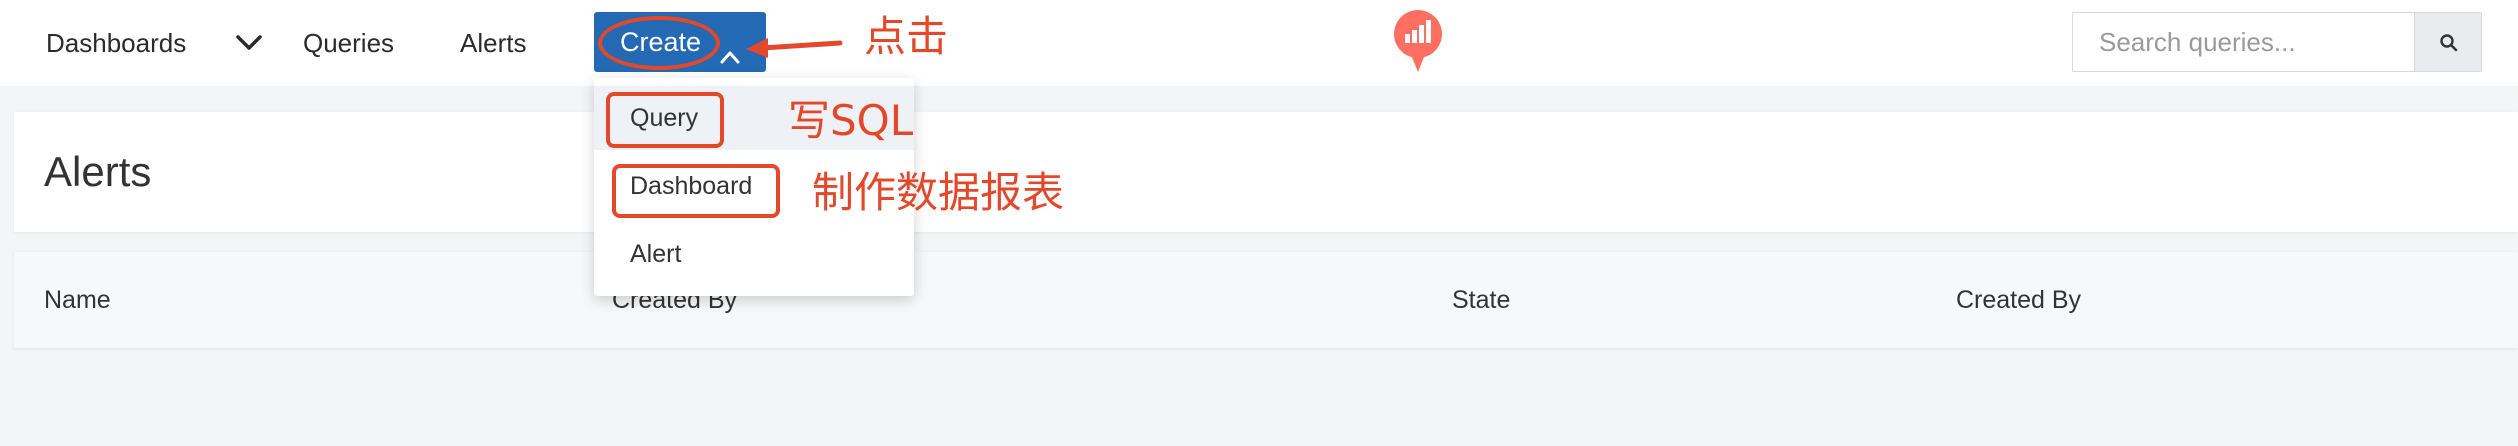  What do you see at coordinates (1481, 300) in the screenshot?
I see `column-header-state: State` at bounding box center [1481, 300].